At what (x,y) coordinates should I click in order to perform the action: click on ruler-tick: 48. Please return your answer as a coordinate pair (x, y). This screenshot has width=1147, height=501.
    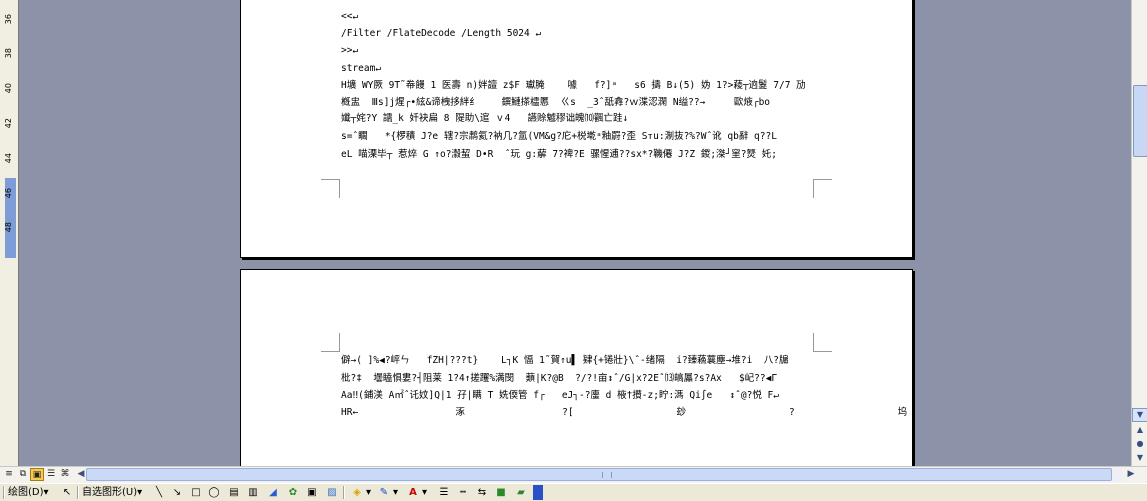
    Looking at the image, I should click on (8, 227).